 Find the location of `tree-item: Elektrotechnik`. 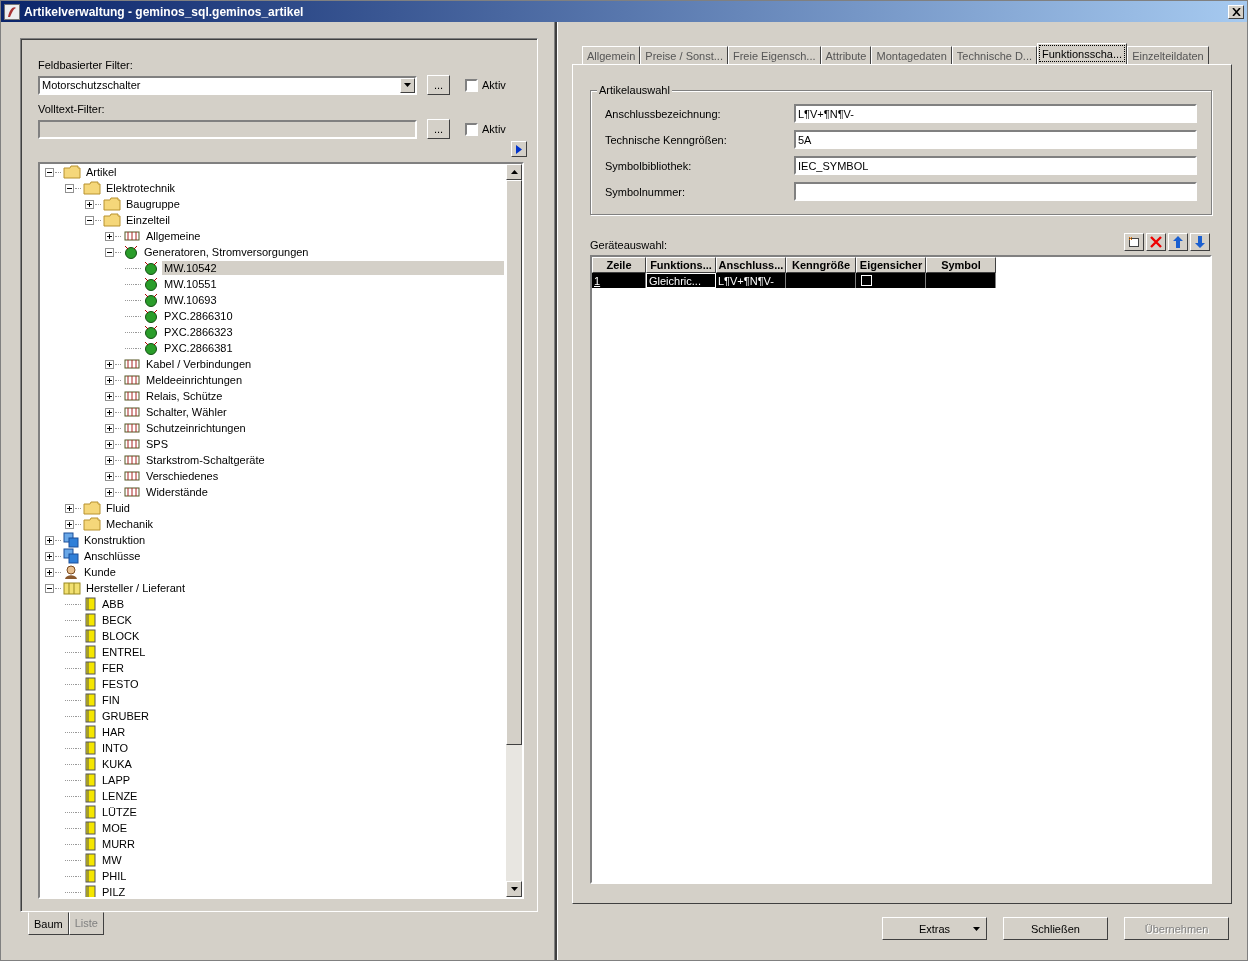

tree-item: Elektrotechnik is located at coordinates (141, 188).